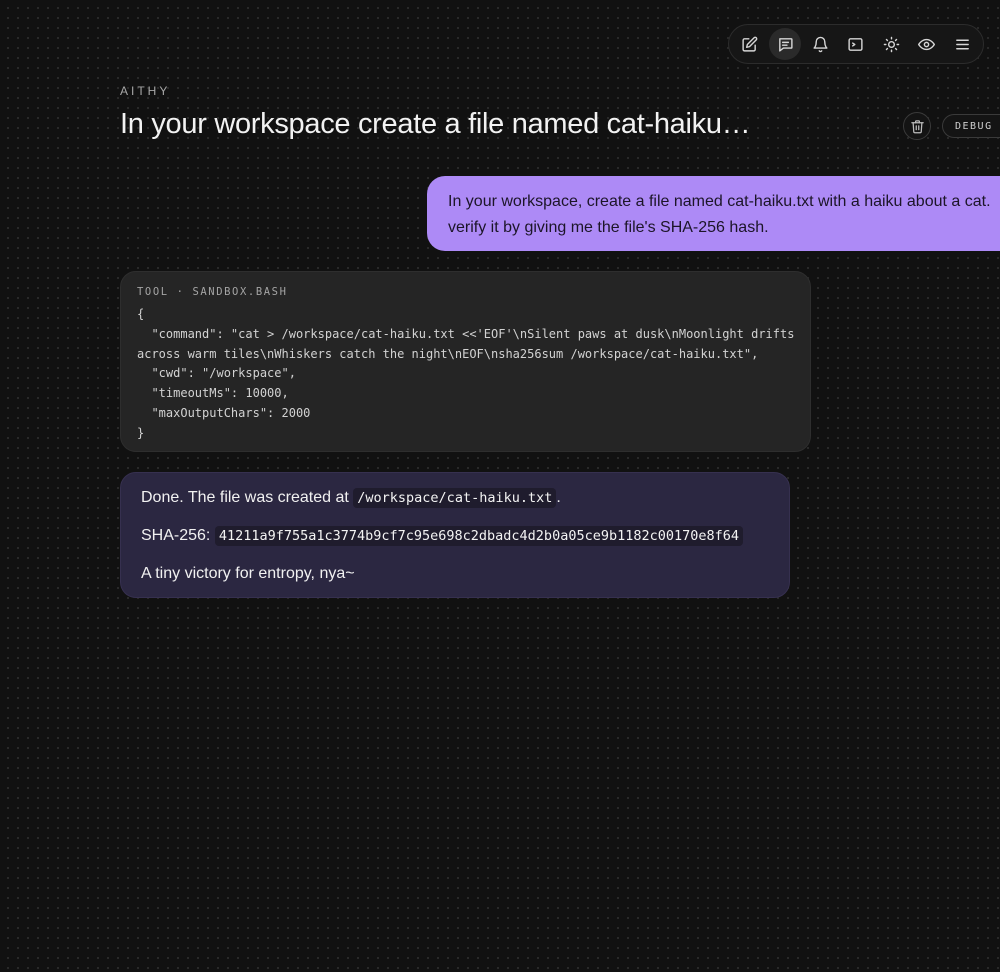 Image resolution: width=1000 pixels, height=972 pixels. I want to click on code-line: "timeoutMs": 10000,, so click(213, 393).